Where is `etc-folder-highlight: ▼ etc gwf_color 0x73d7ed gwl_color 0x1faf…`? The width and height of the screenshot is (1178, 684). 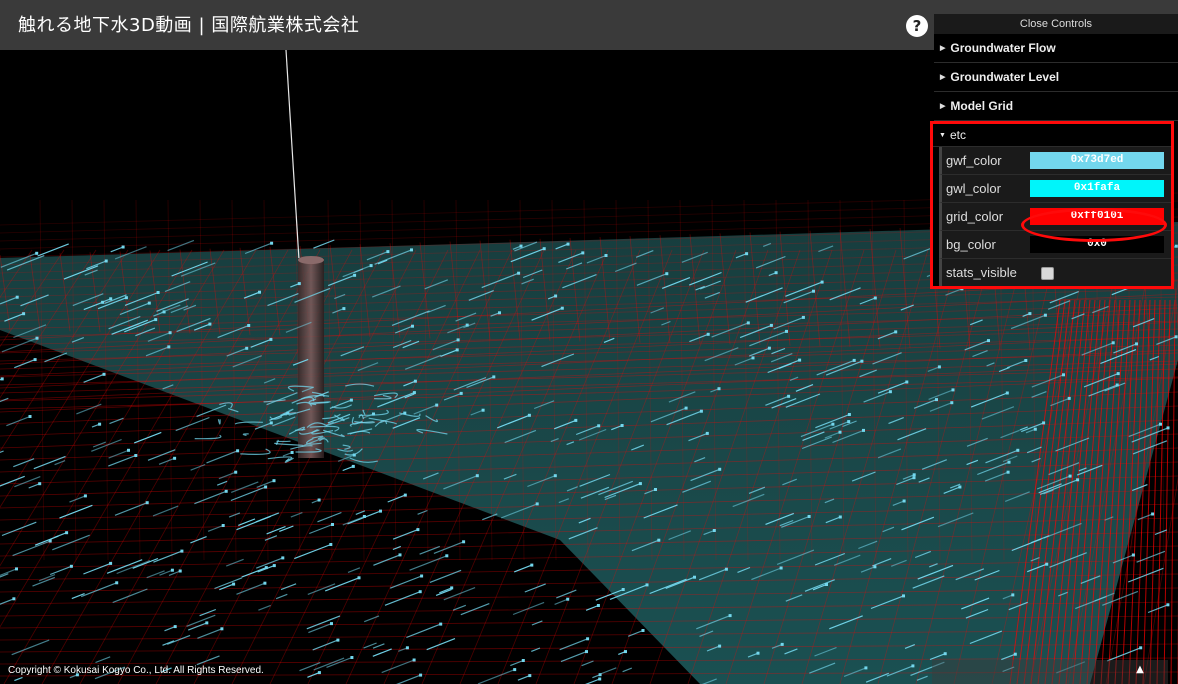
etc-folder-highlight: ▼ etc gwf_color 0x73d7ed gwl_color 0x1faf… is located at coordinates (1052, 205).